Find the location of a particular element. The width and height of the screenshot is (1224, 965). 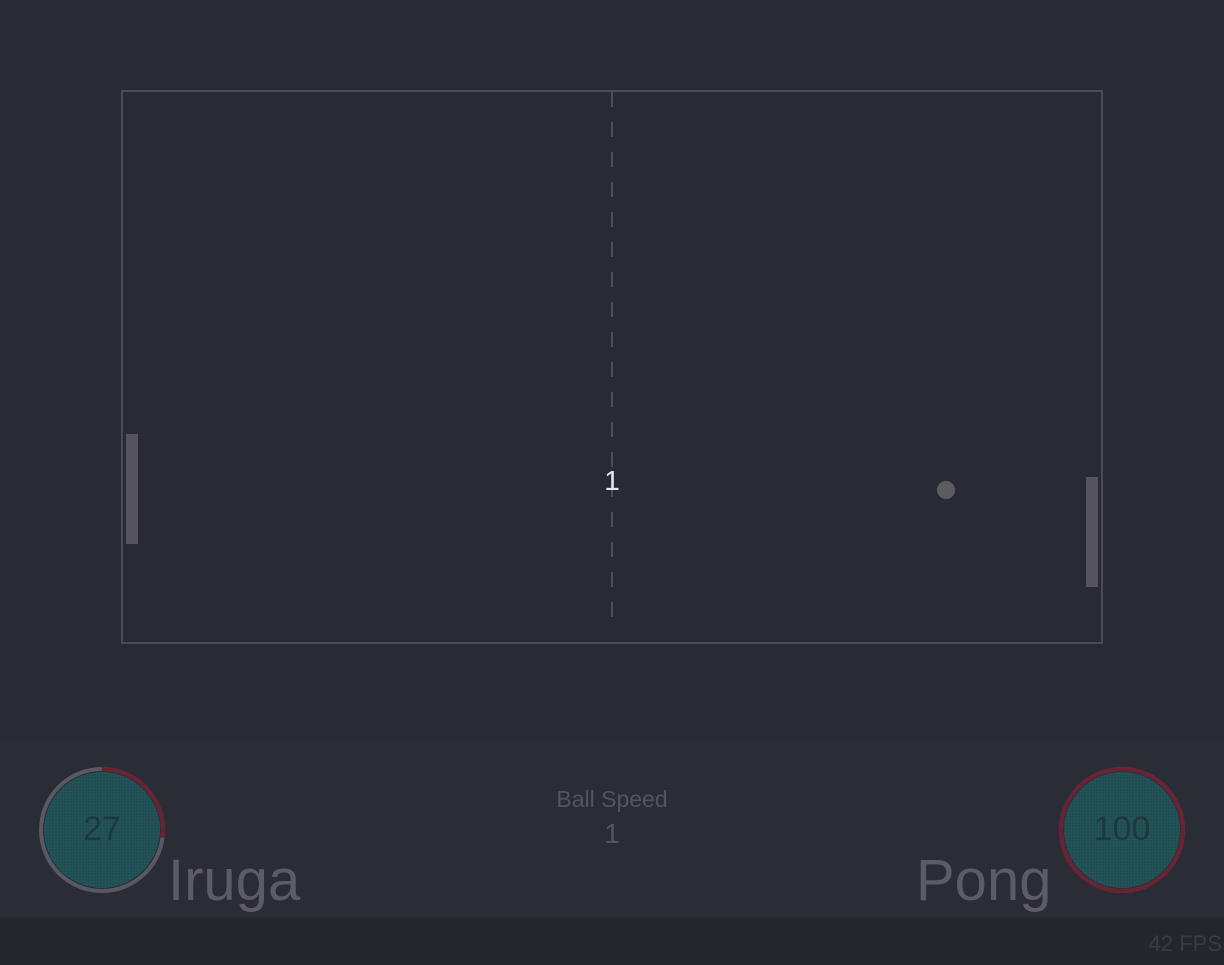

ball-speed-label: Ball Speed is located at coordinates (612, 799).